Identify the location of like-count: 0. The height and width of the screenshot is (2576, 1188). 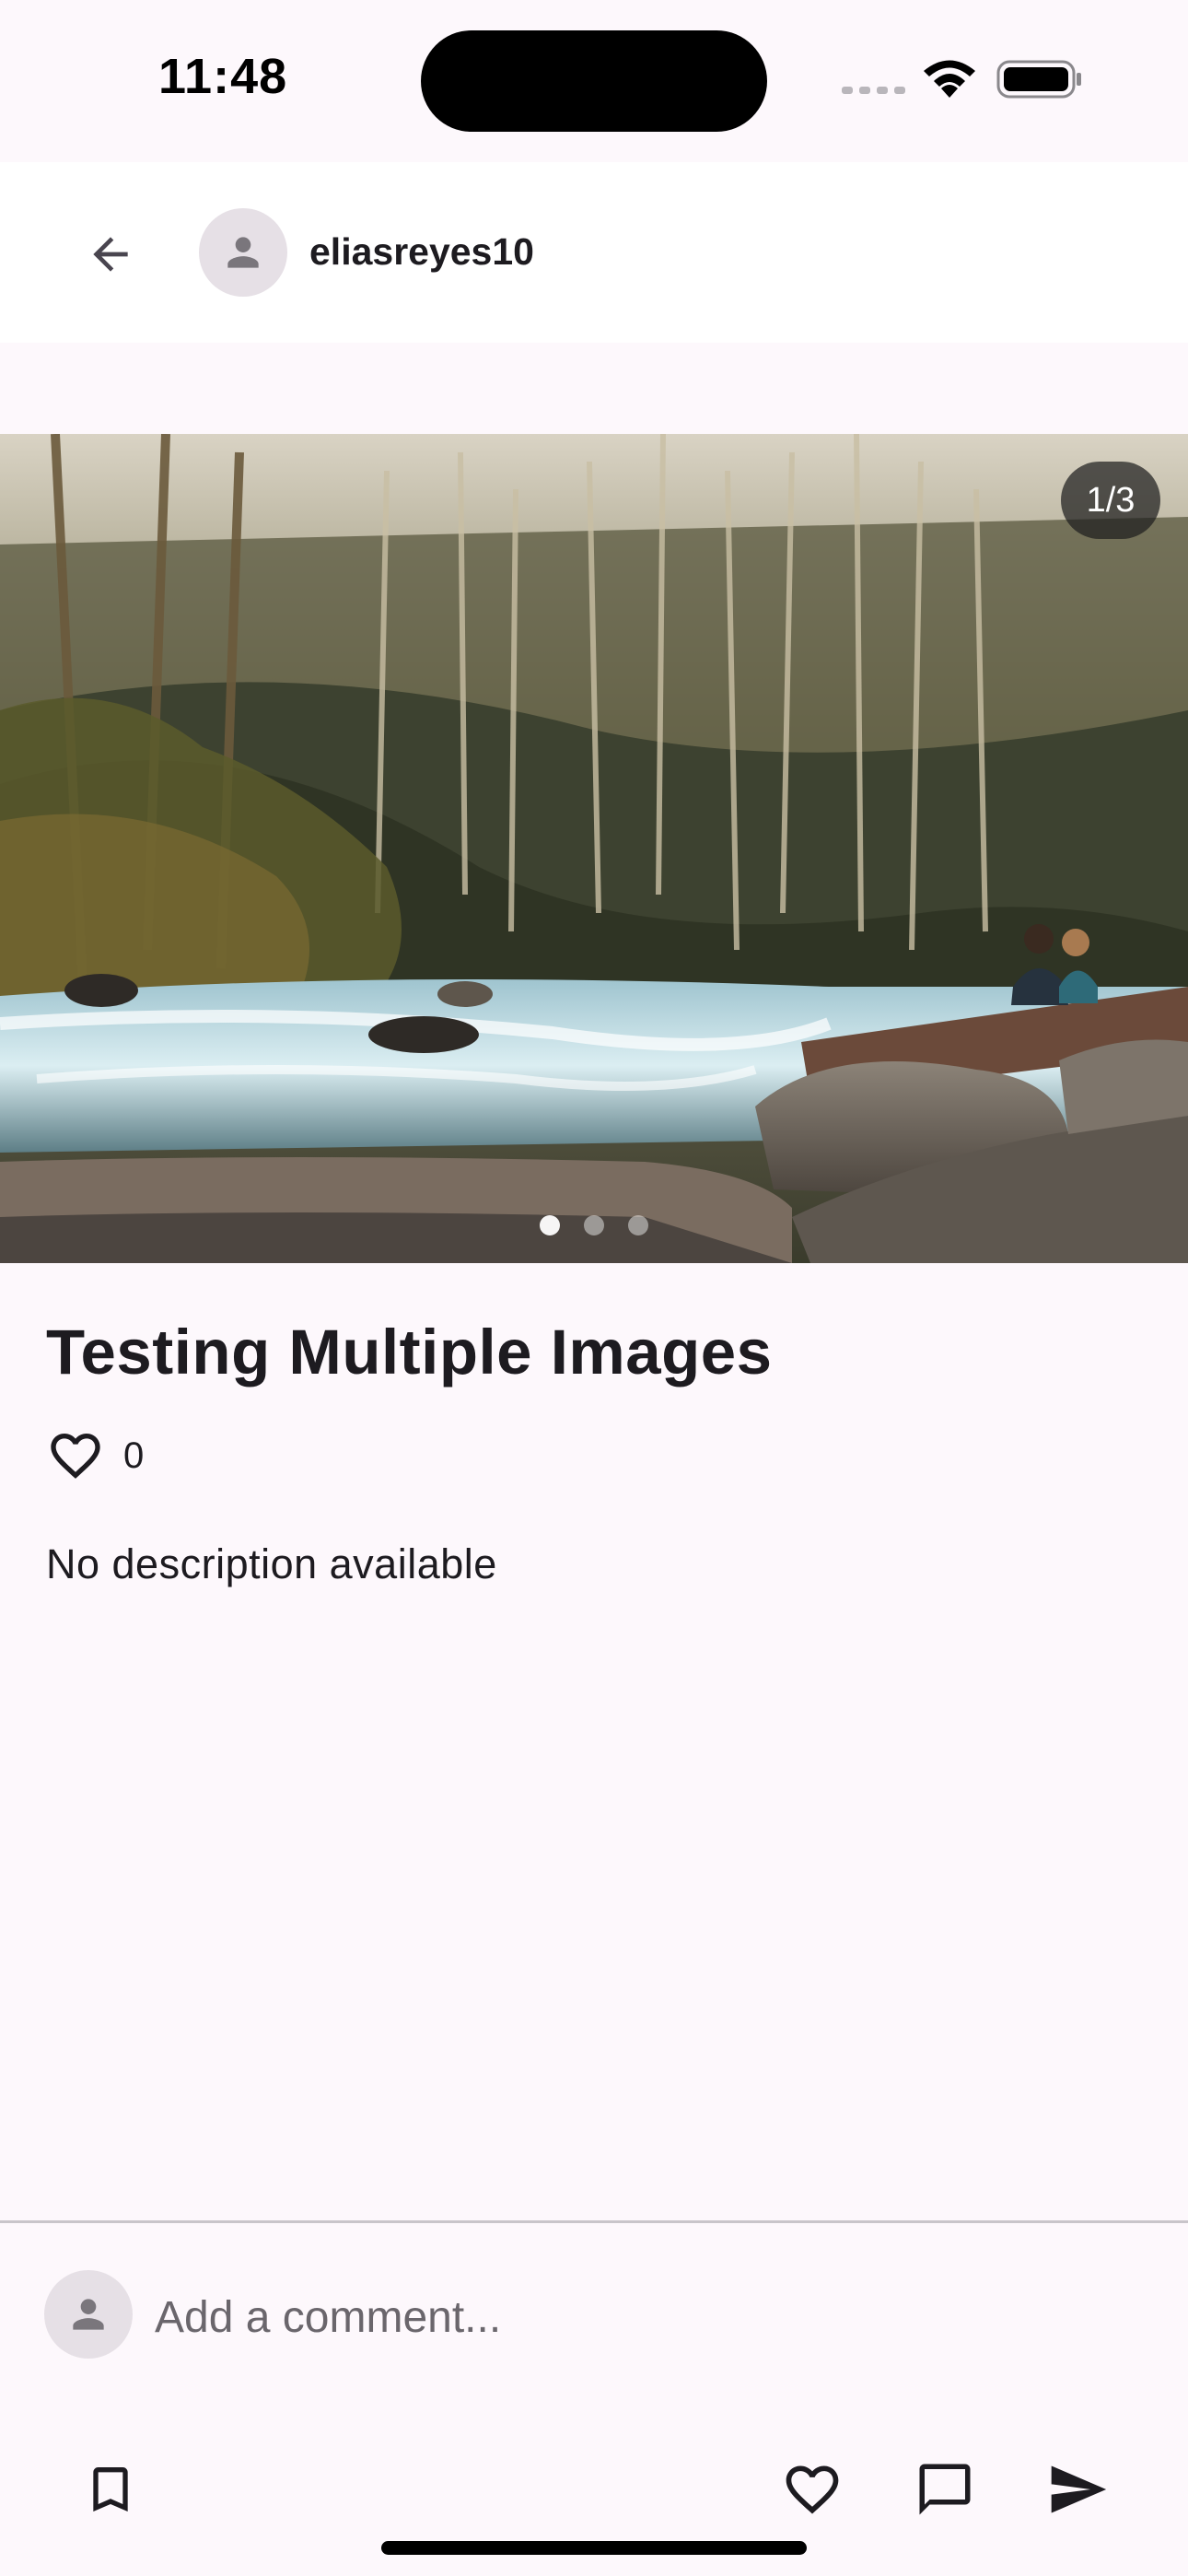
(134, 1455).